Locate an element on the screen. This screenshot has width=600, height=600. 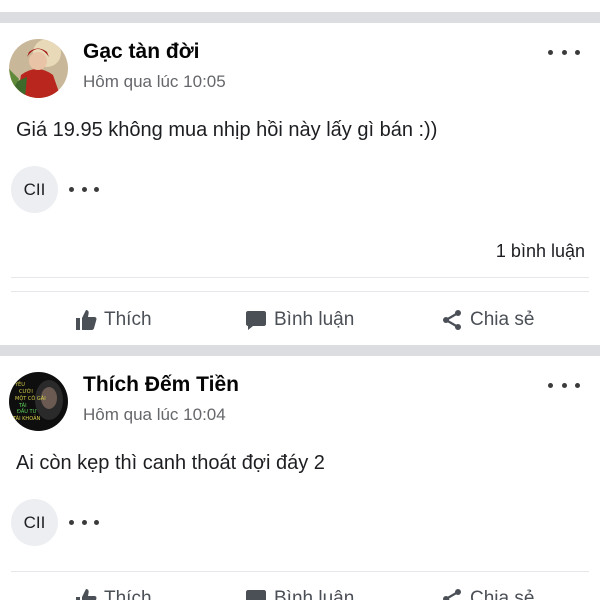
avatar-caption: MỘT CÔ GÁI is located at coordinates (30, 398).